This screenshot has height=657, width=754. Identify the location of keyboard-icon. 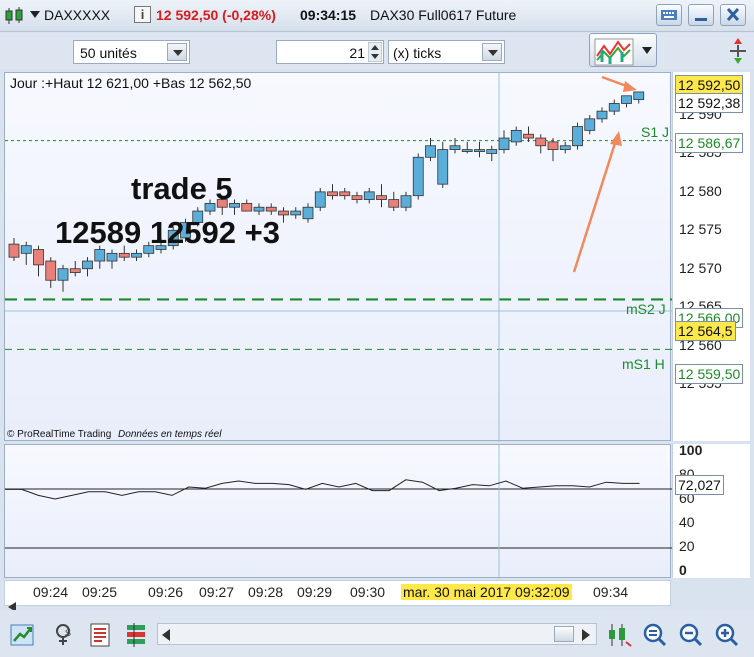
(669, 15).